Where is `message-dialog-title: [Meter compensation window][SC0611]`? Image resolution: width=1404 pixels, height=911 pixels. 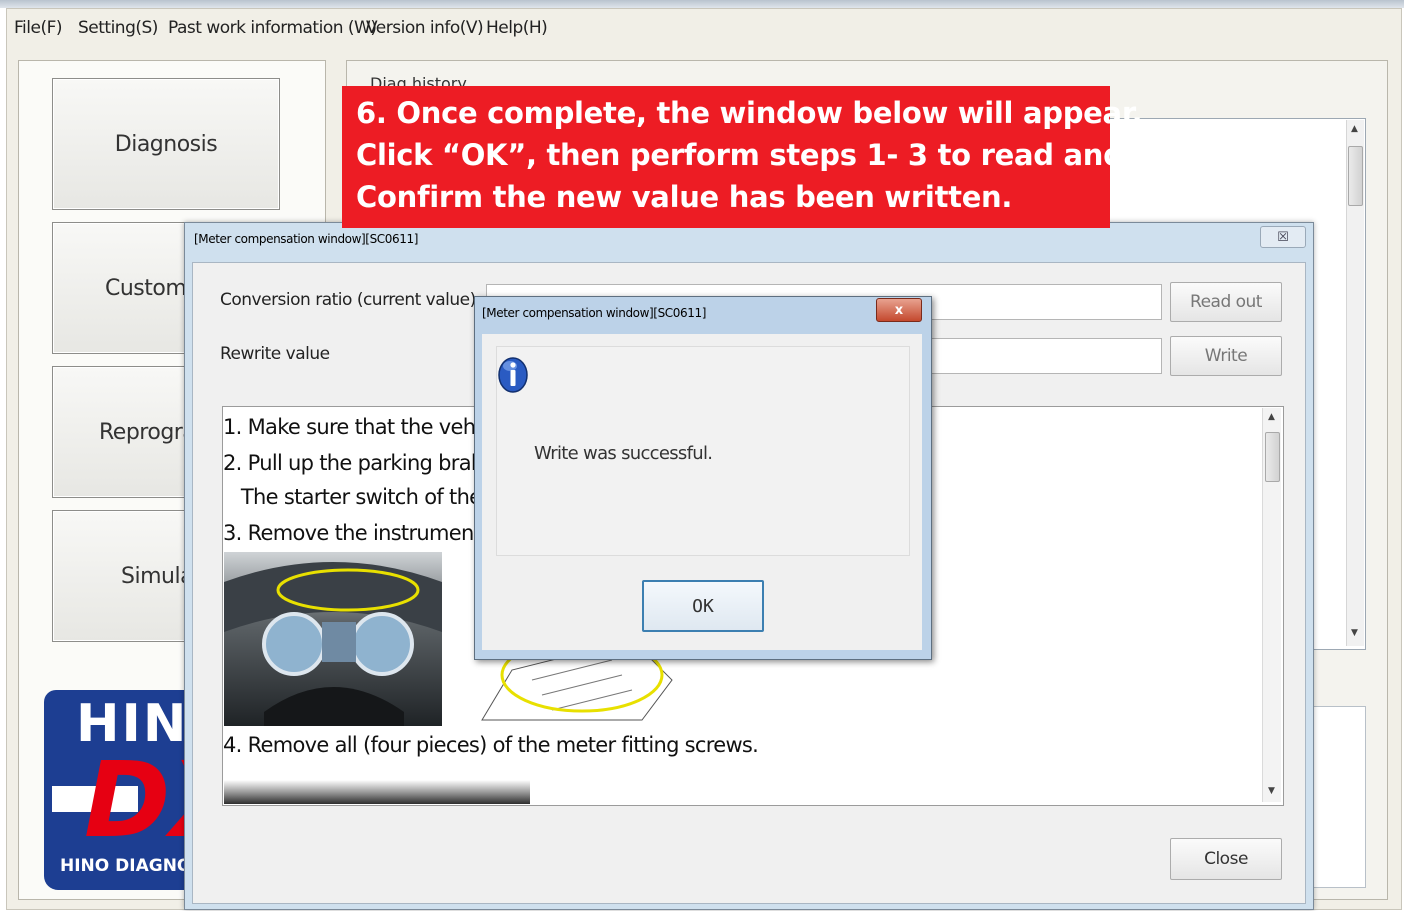
message-dialog-title: [Meter compensation window][SC0611] is located at coordinates (594, 313).